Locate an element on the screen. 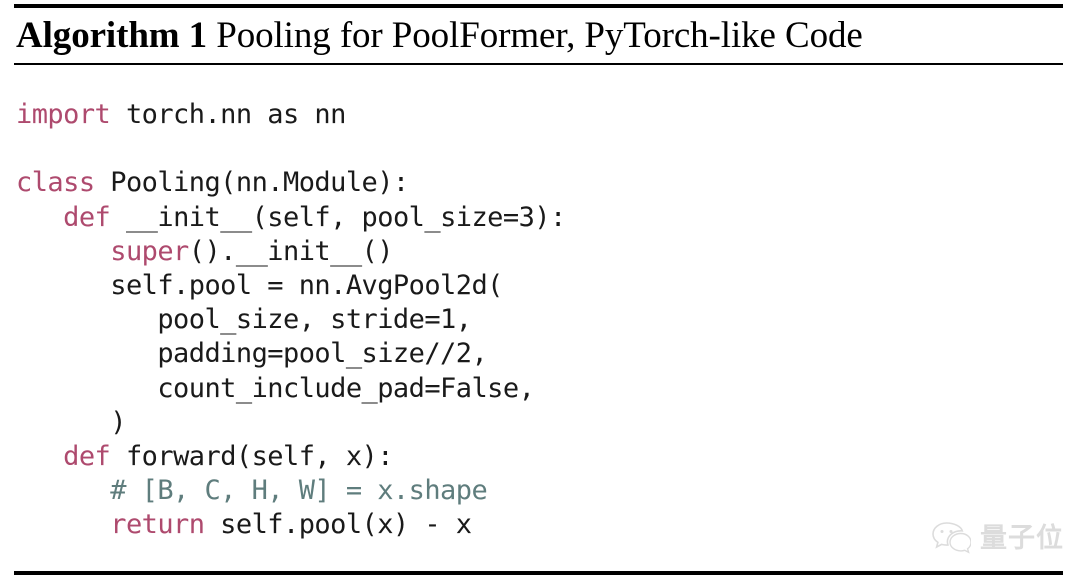  code-line: def __init__(self, pool_size=3): is located at coordinates (539, 218).